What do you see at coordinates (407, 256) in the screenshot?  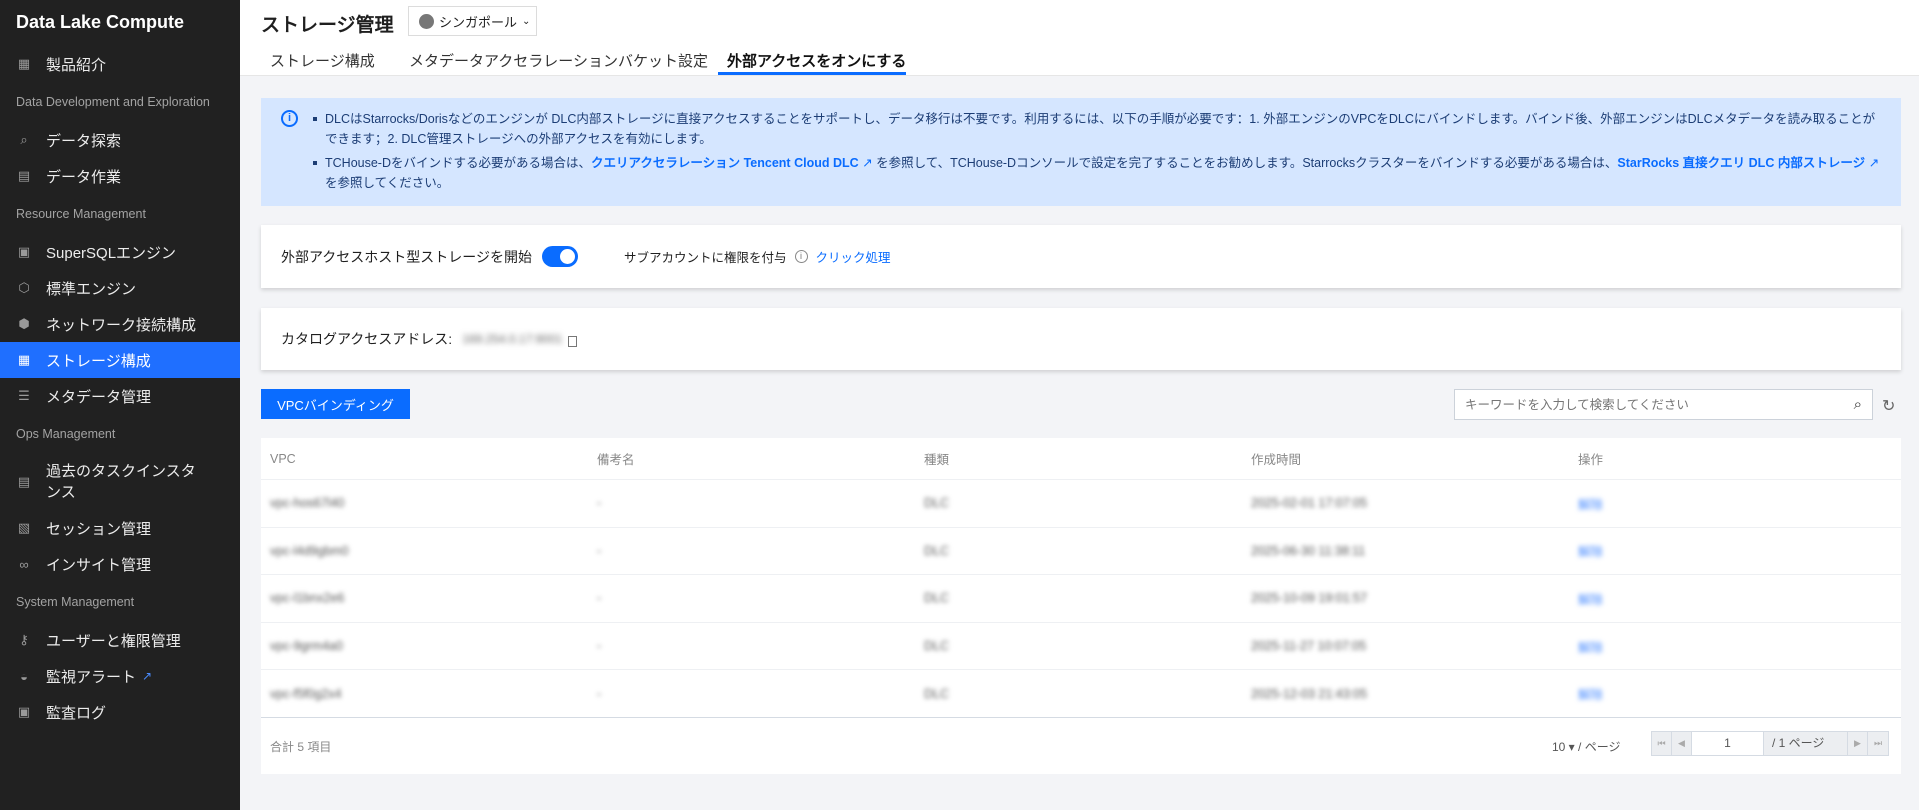 I see `external-access-label: 外部アクセスホスト型ストレージを開始` at bounding box center [407, 256].